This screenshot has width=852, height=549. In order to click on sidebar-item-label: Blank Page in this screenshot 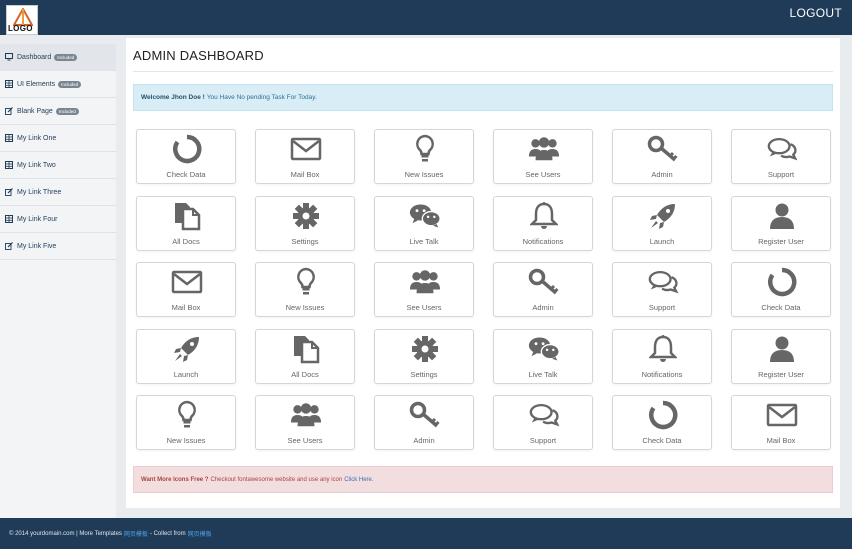, I will do `click(35, 111)`.